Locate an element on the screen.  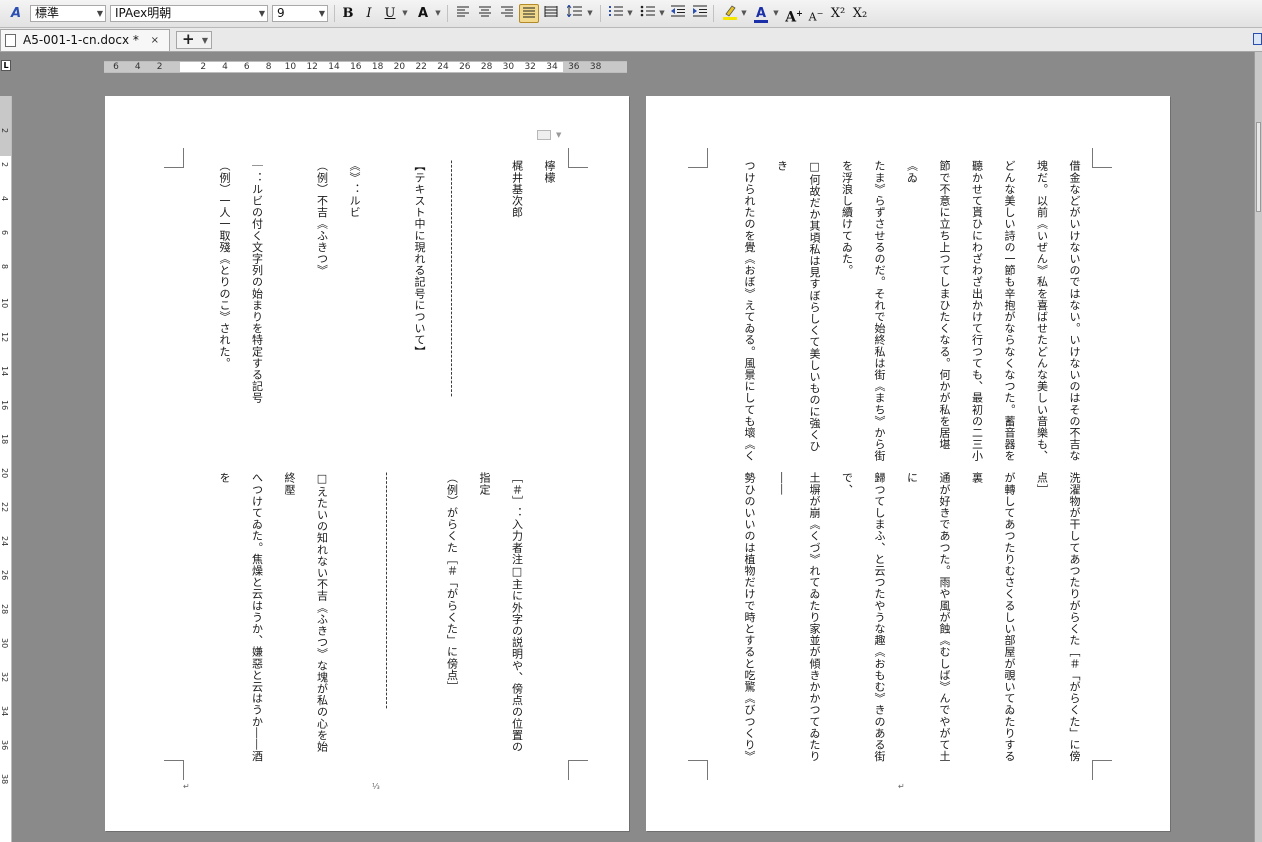
text-line: 節で不意に立ち上つてしまひたくなる。何かが私を居堪《ゐ is located at coordinates (928, 305).